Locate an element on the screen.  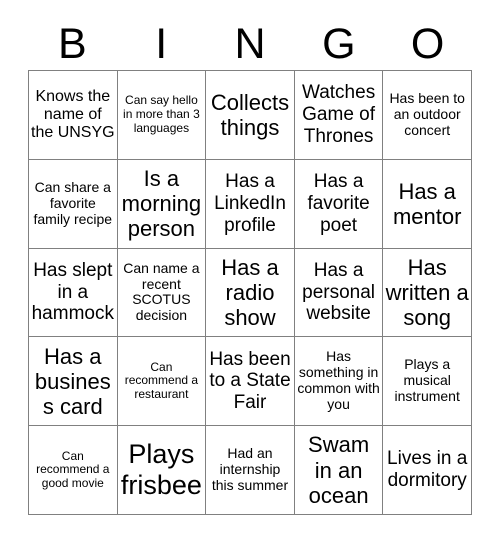
bingo-square-label: Swam in an ocean is located at coordinates (339, 470).